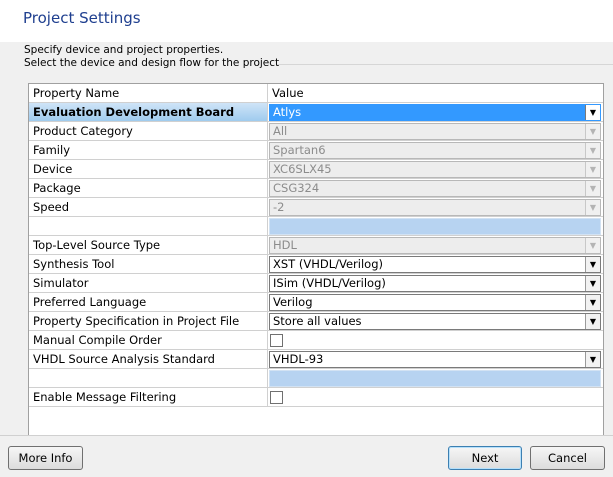 The height and width of the screenshot is (477, 613). What do you see at coordinates (435, 302) in the screenshot?
I see `preferred-language-dropdown: Verilog ▼` at bounding box center [435, 302].